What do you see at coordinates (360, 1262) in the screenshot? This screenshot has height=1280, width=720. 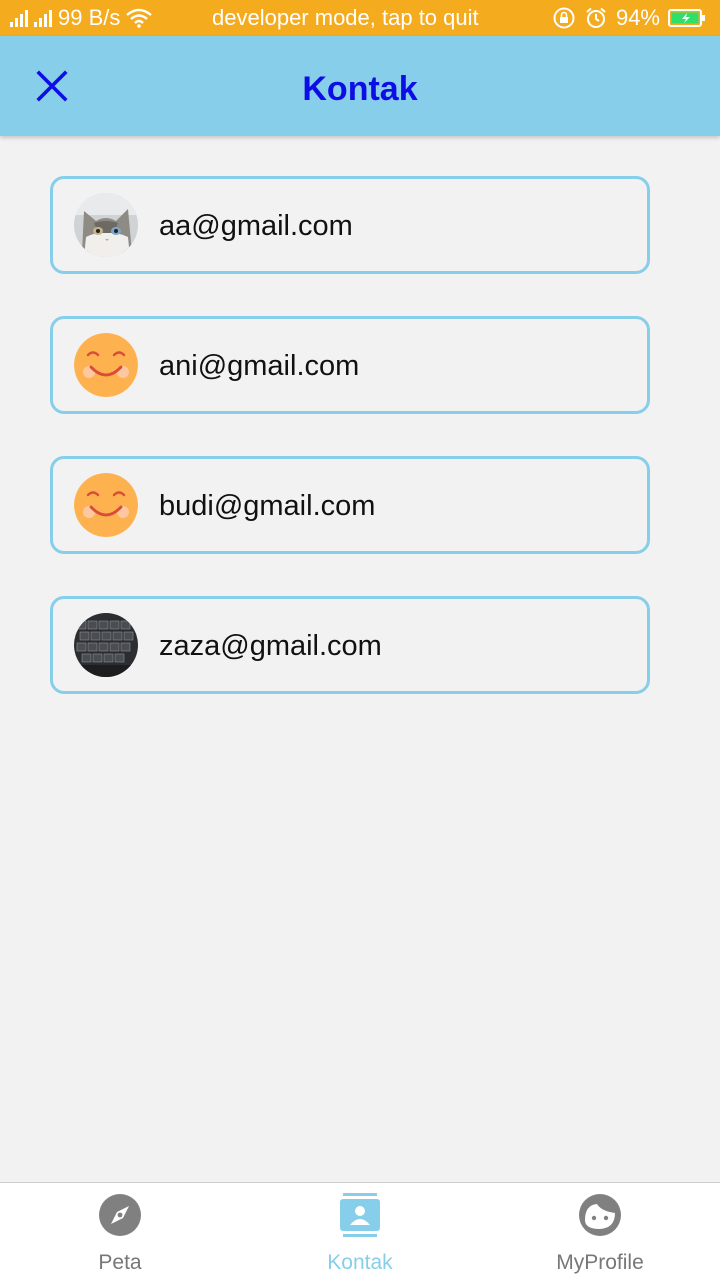 I see `nav-label-kontak: Kontak` at bounding box center [360, 1262].